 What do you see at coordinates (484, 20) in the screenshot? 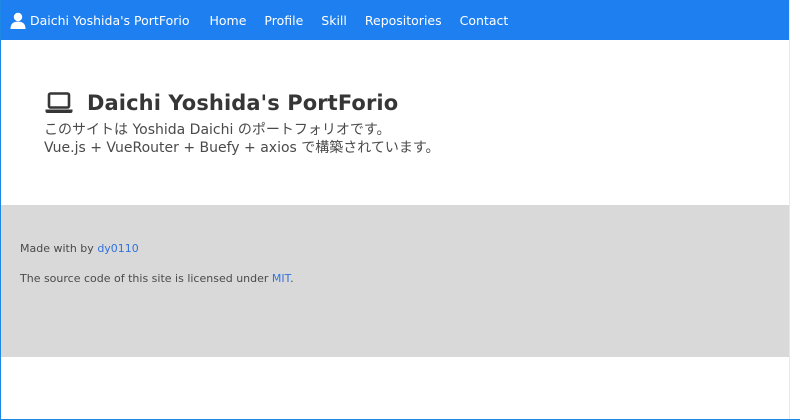
I see `nav-item-contact: Contact` at bounding box center [484, 20].